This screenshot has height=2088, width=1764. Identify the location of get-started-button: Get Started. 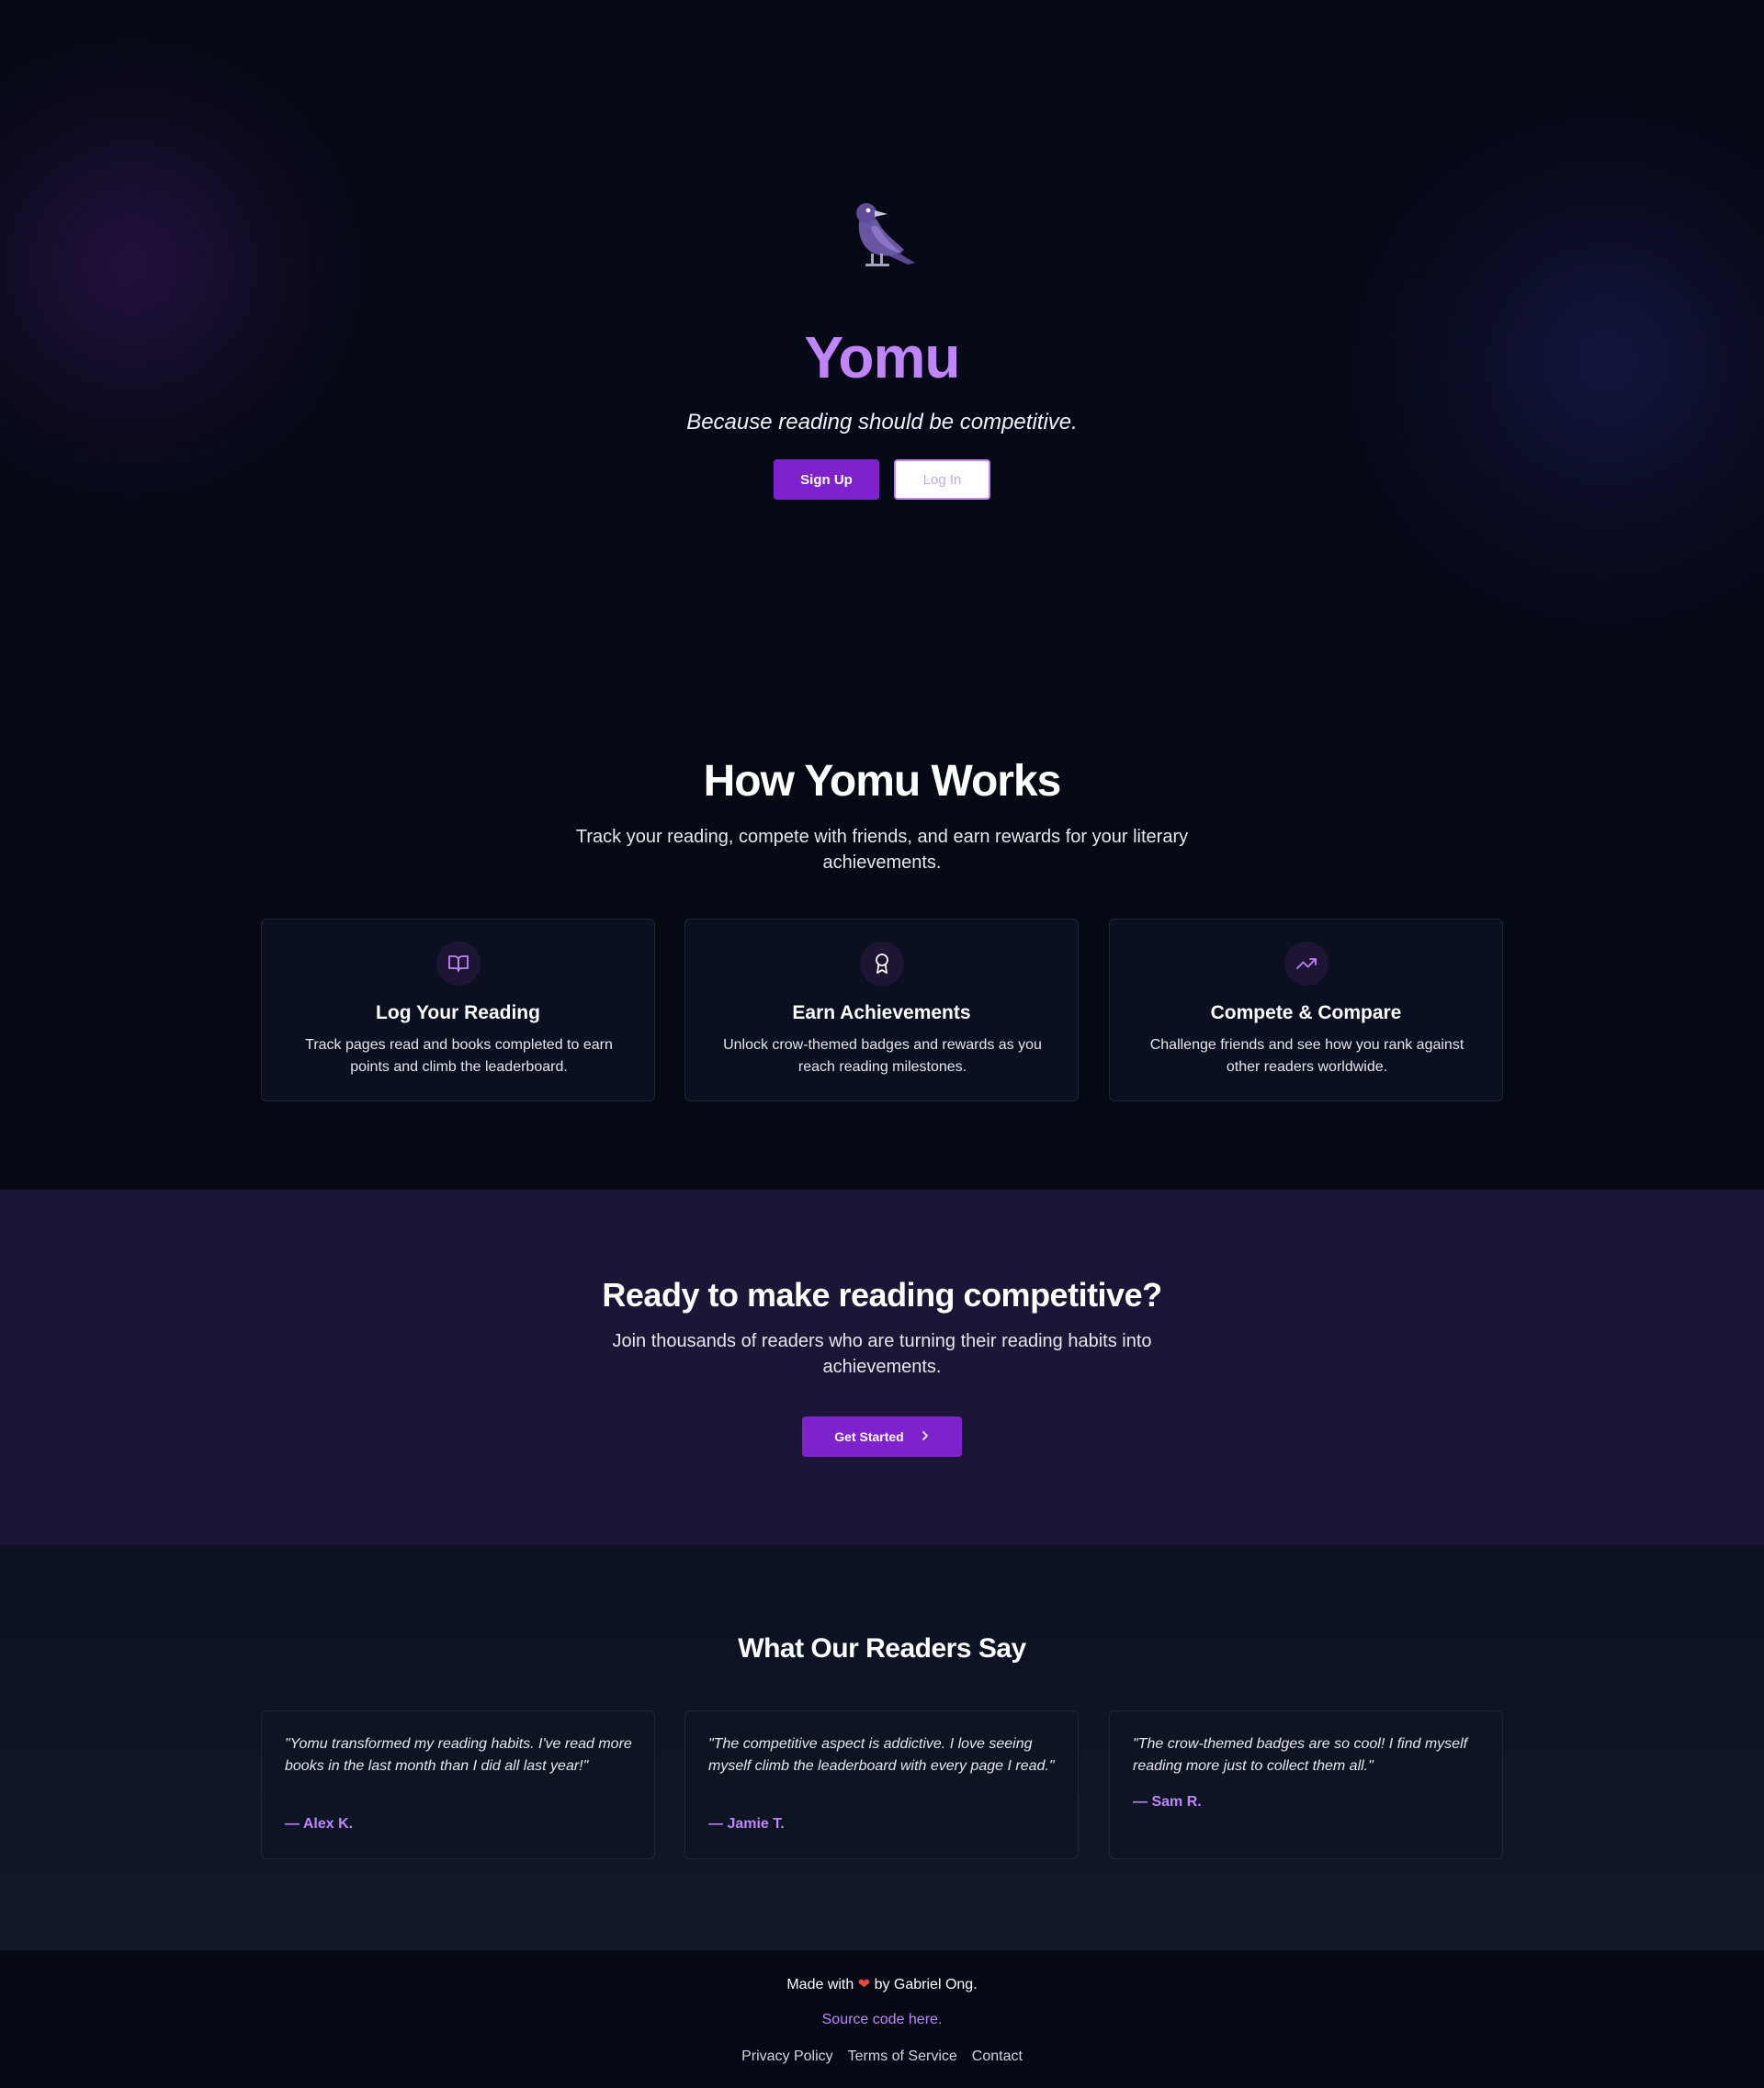
(882, 1436).